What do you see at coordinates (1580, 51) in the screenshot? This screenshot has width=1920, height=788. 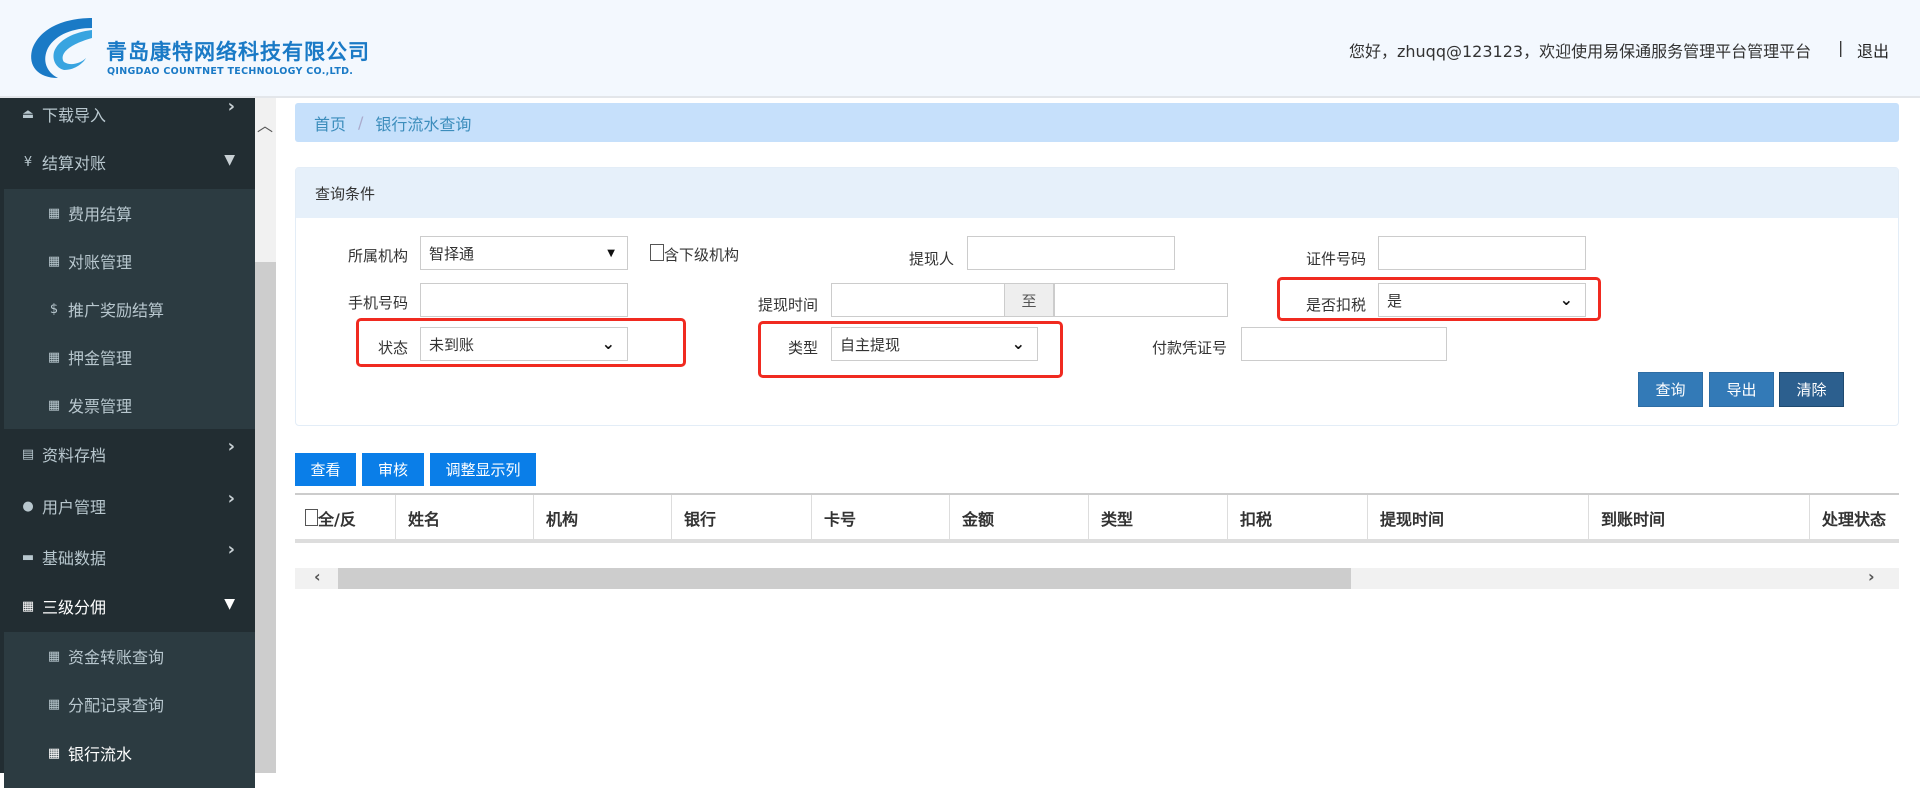 I see `welcome-text: 您好，zhuqq@123123，欢迎使用易保通服务管理平台管理平台` at bounding box center [1580, 51].